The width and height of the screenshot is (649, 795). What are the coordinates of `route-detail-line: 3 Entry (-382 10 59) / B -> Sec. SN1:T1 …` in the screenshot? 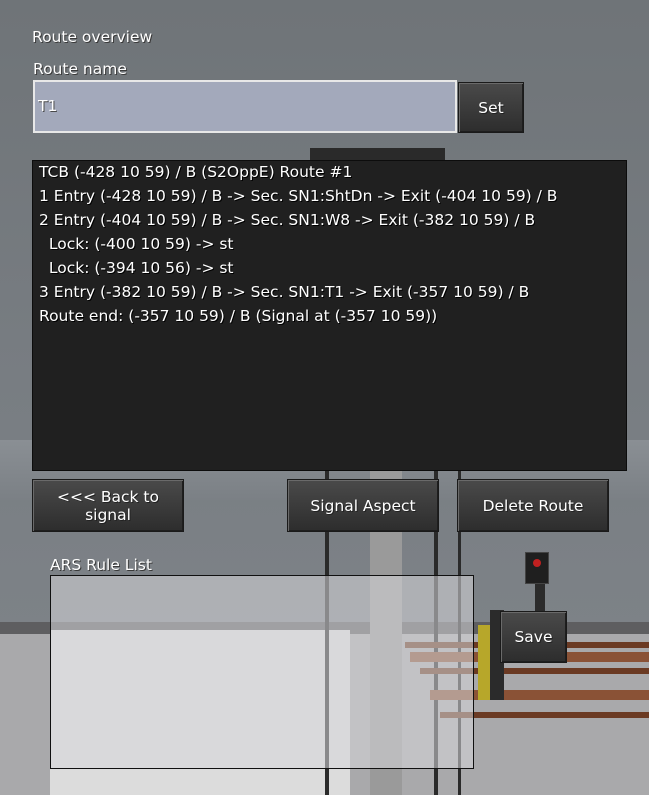 It's located at (284, 292).